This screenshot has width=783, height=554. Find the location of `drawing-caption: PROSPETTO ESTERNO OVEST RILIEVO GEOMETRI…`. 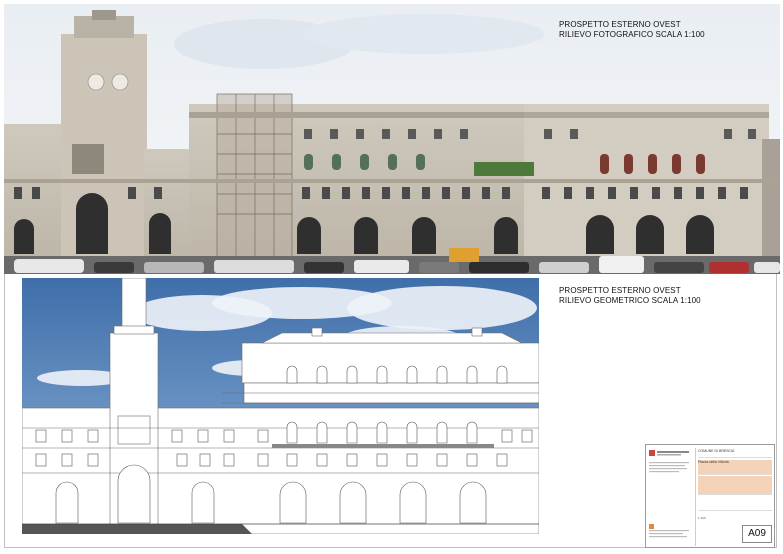

drawing-caption: PROSPETTO ESTERNO OVEST RILIEVO GEOMETRI… is located at coordinates (630, 296).